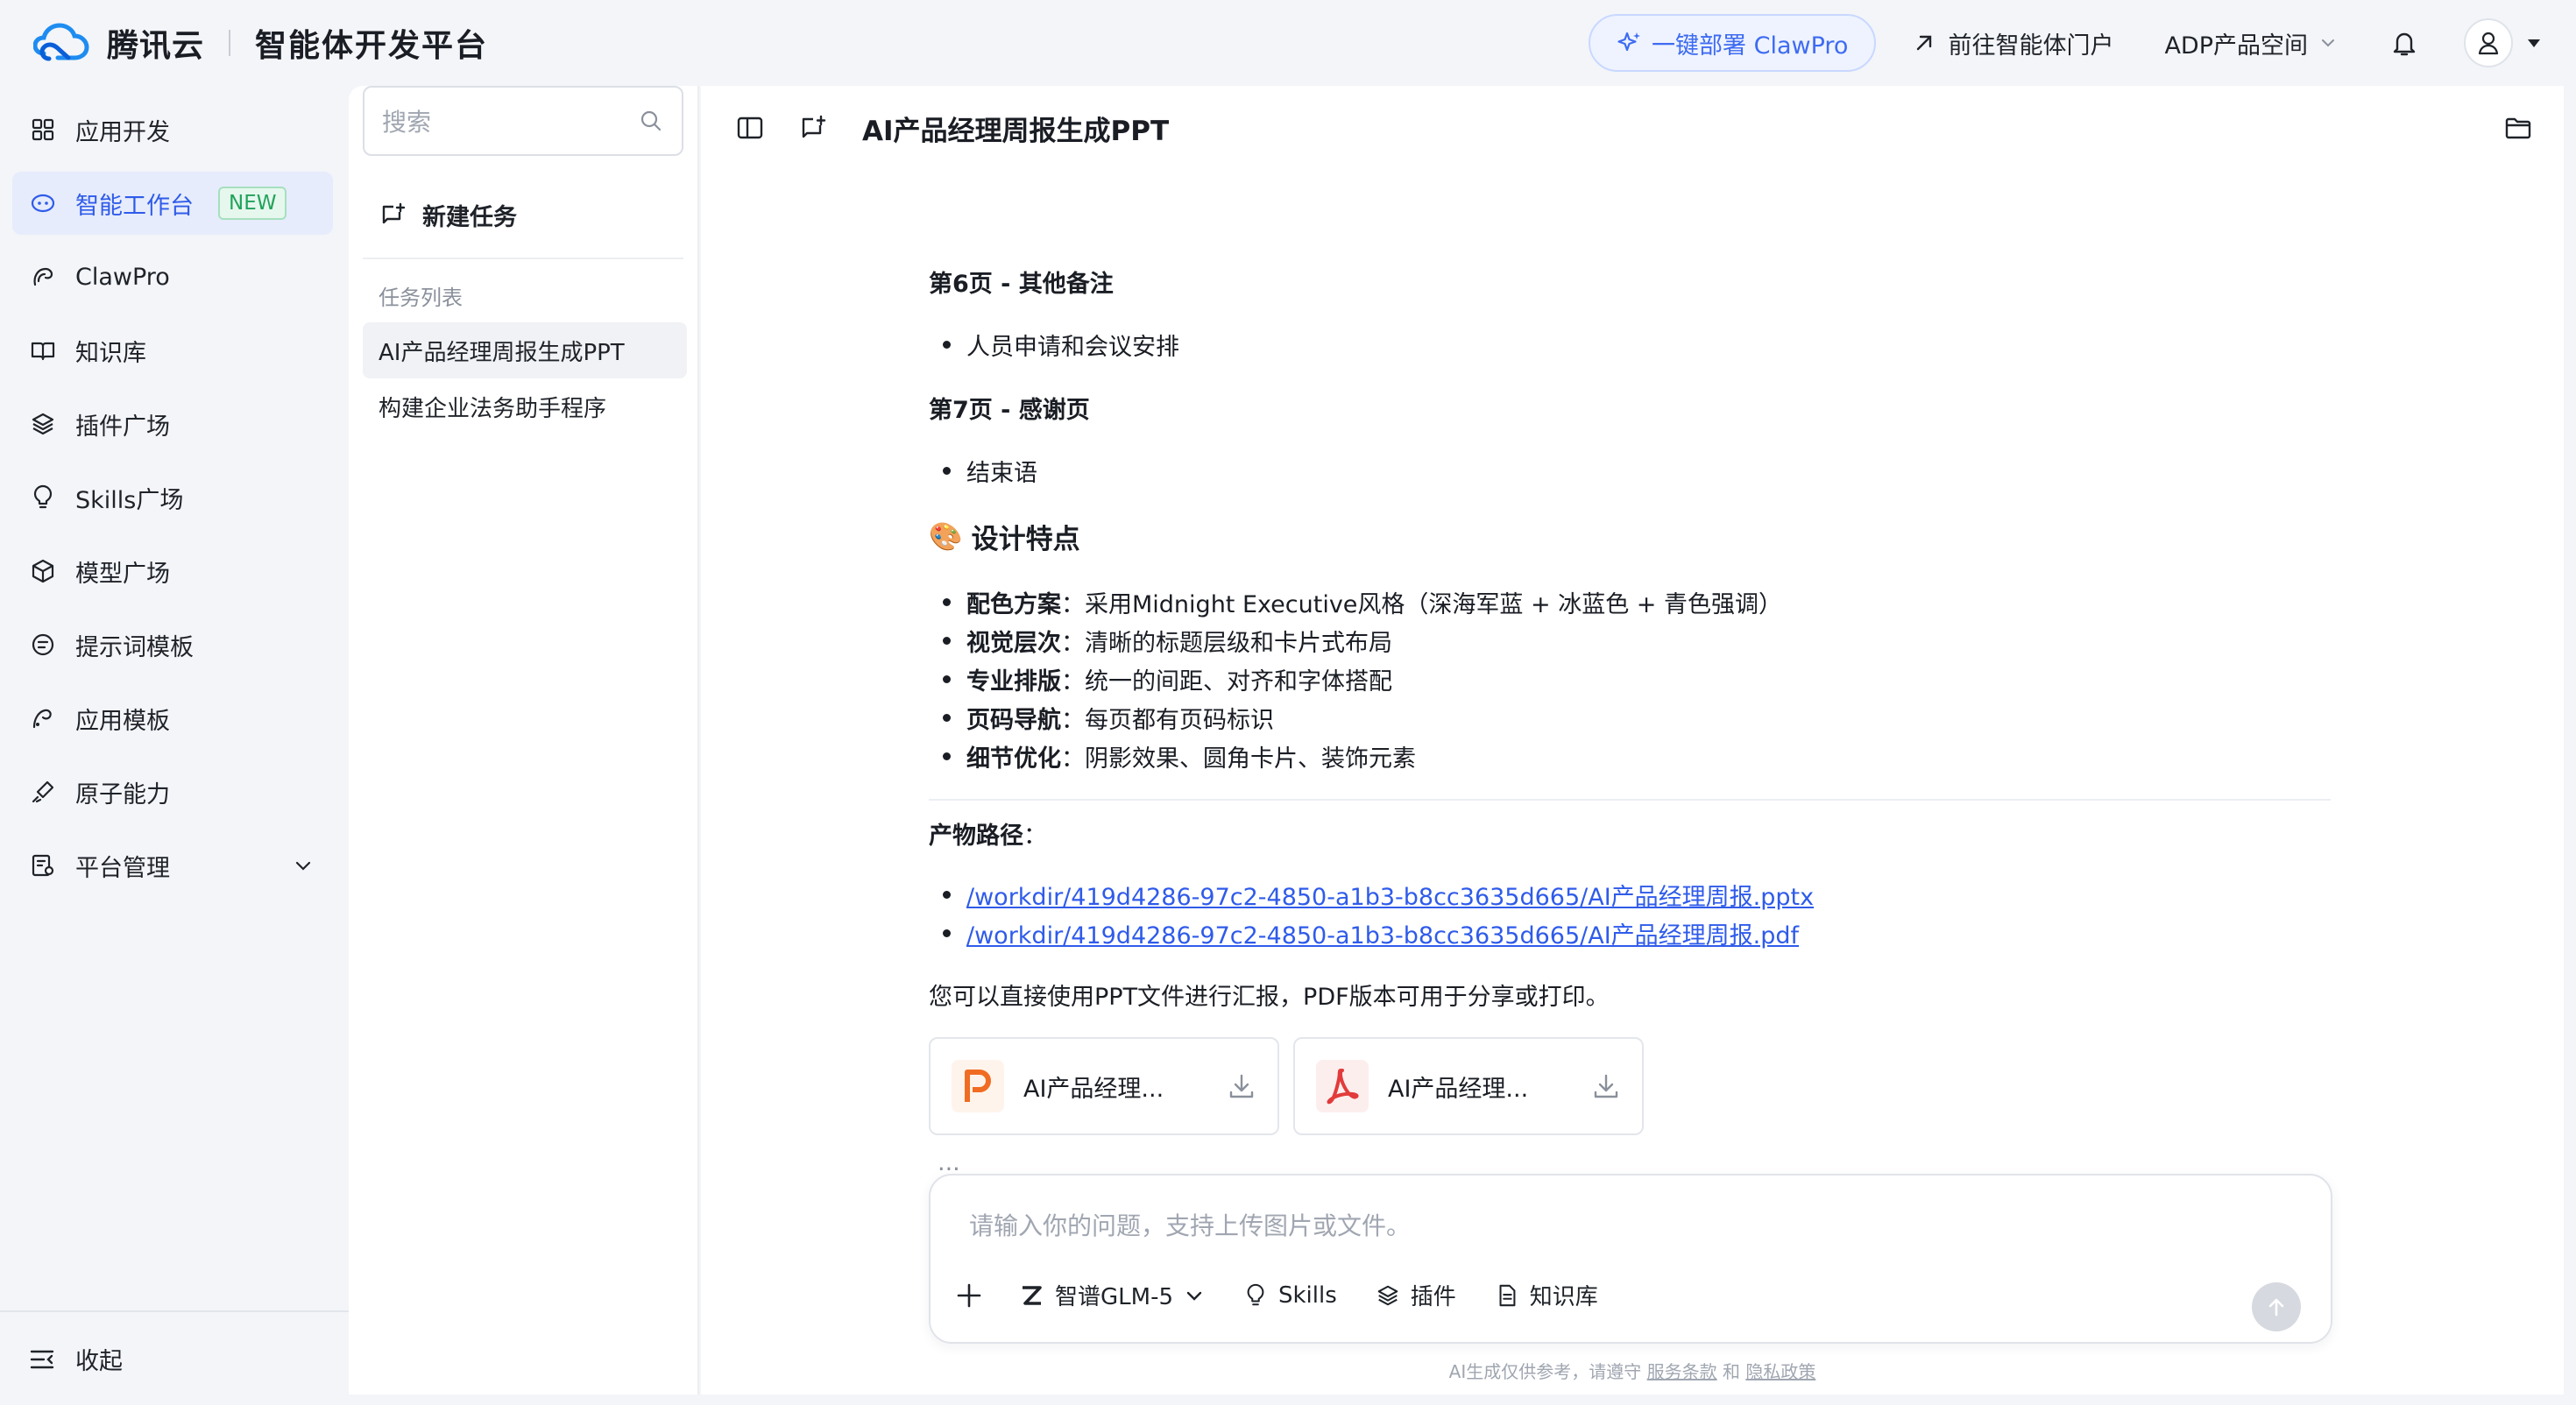 Image resolution: width=2576 pixels, height=1405 pixels. Describe the element at coordinates (750, 128) in the screenshot. I see `toggle-panel-icon` at that location.